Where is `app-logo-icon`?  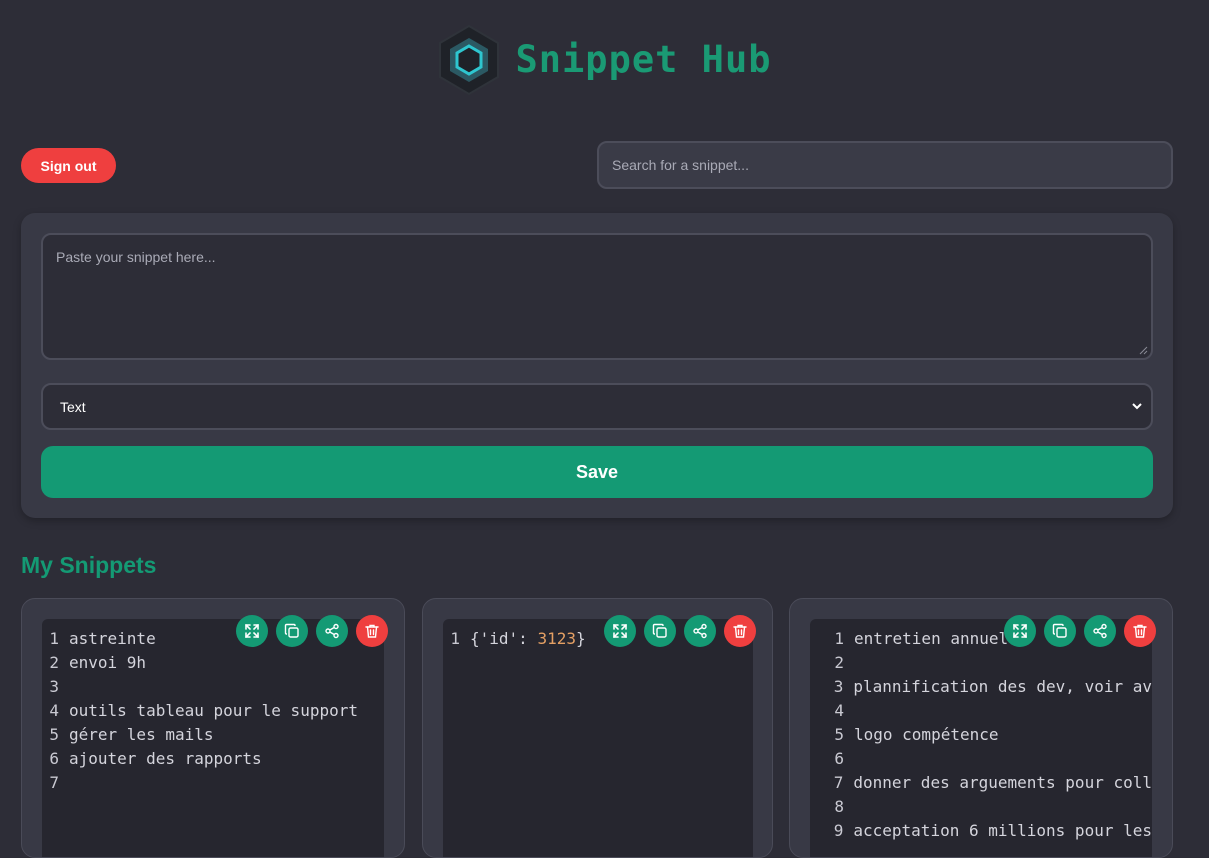
app-logo-icon is located at coordinates (469, 60).